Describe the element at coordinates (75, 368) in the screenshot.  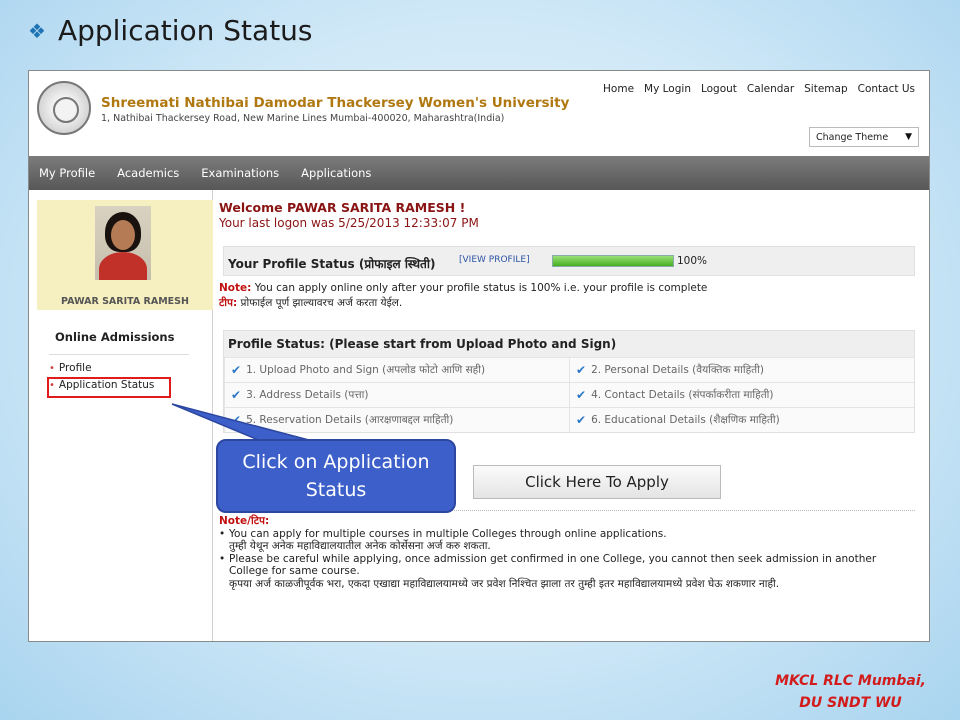
I see `sidebar-item-label: Profile` at that location.